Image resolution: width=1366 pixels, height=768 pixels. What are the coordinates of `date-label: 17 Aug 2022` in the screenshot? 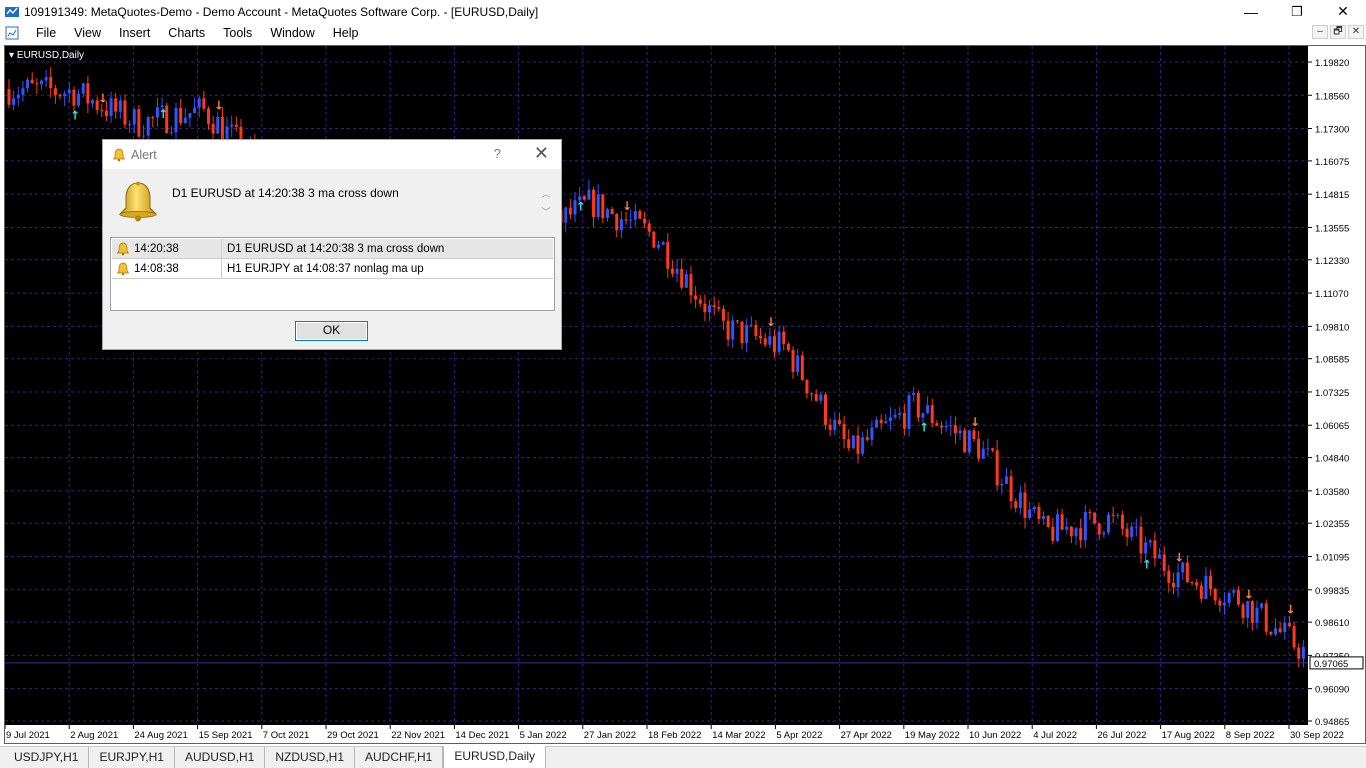 It's located at (1188, 735).